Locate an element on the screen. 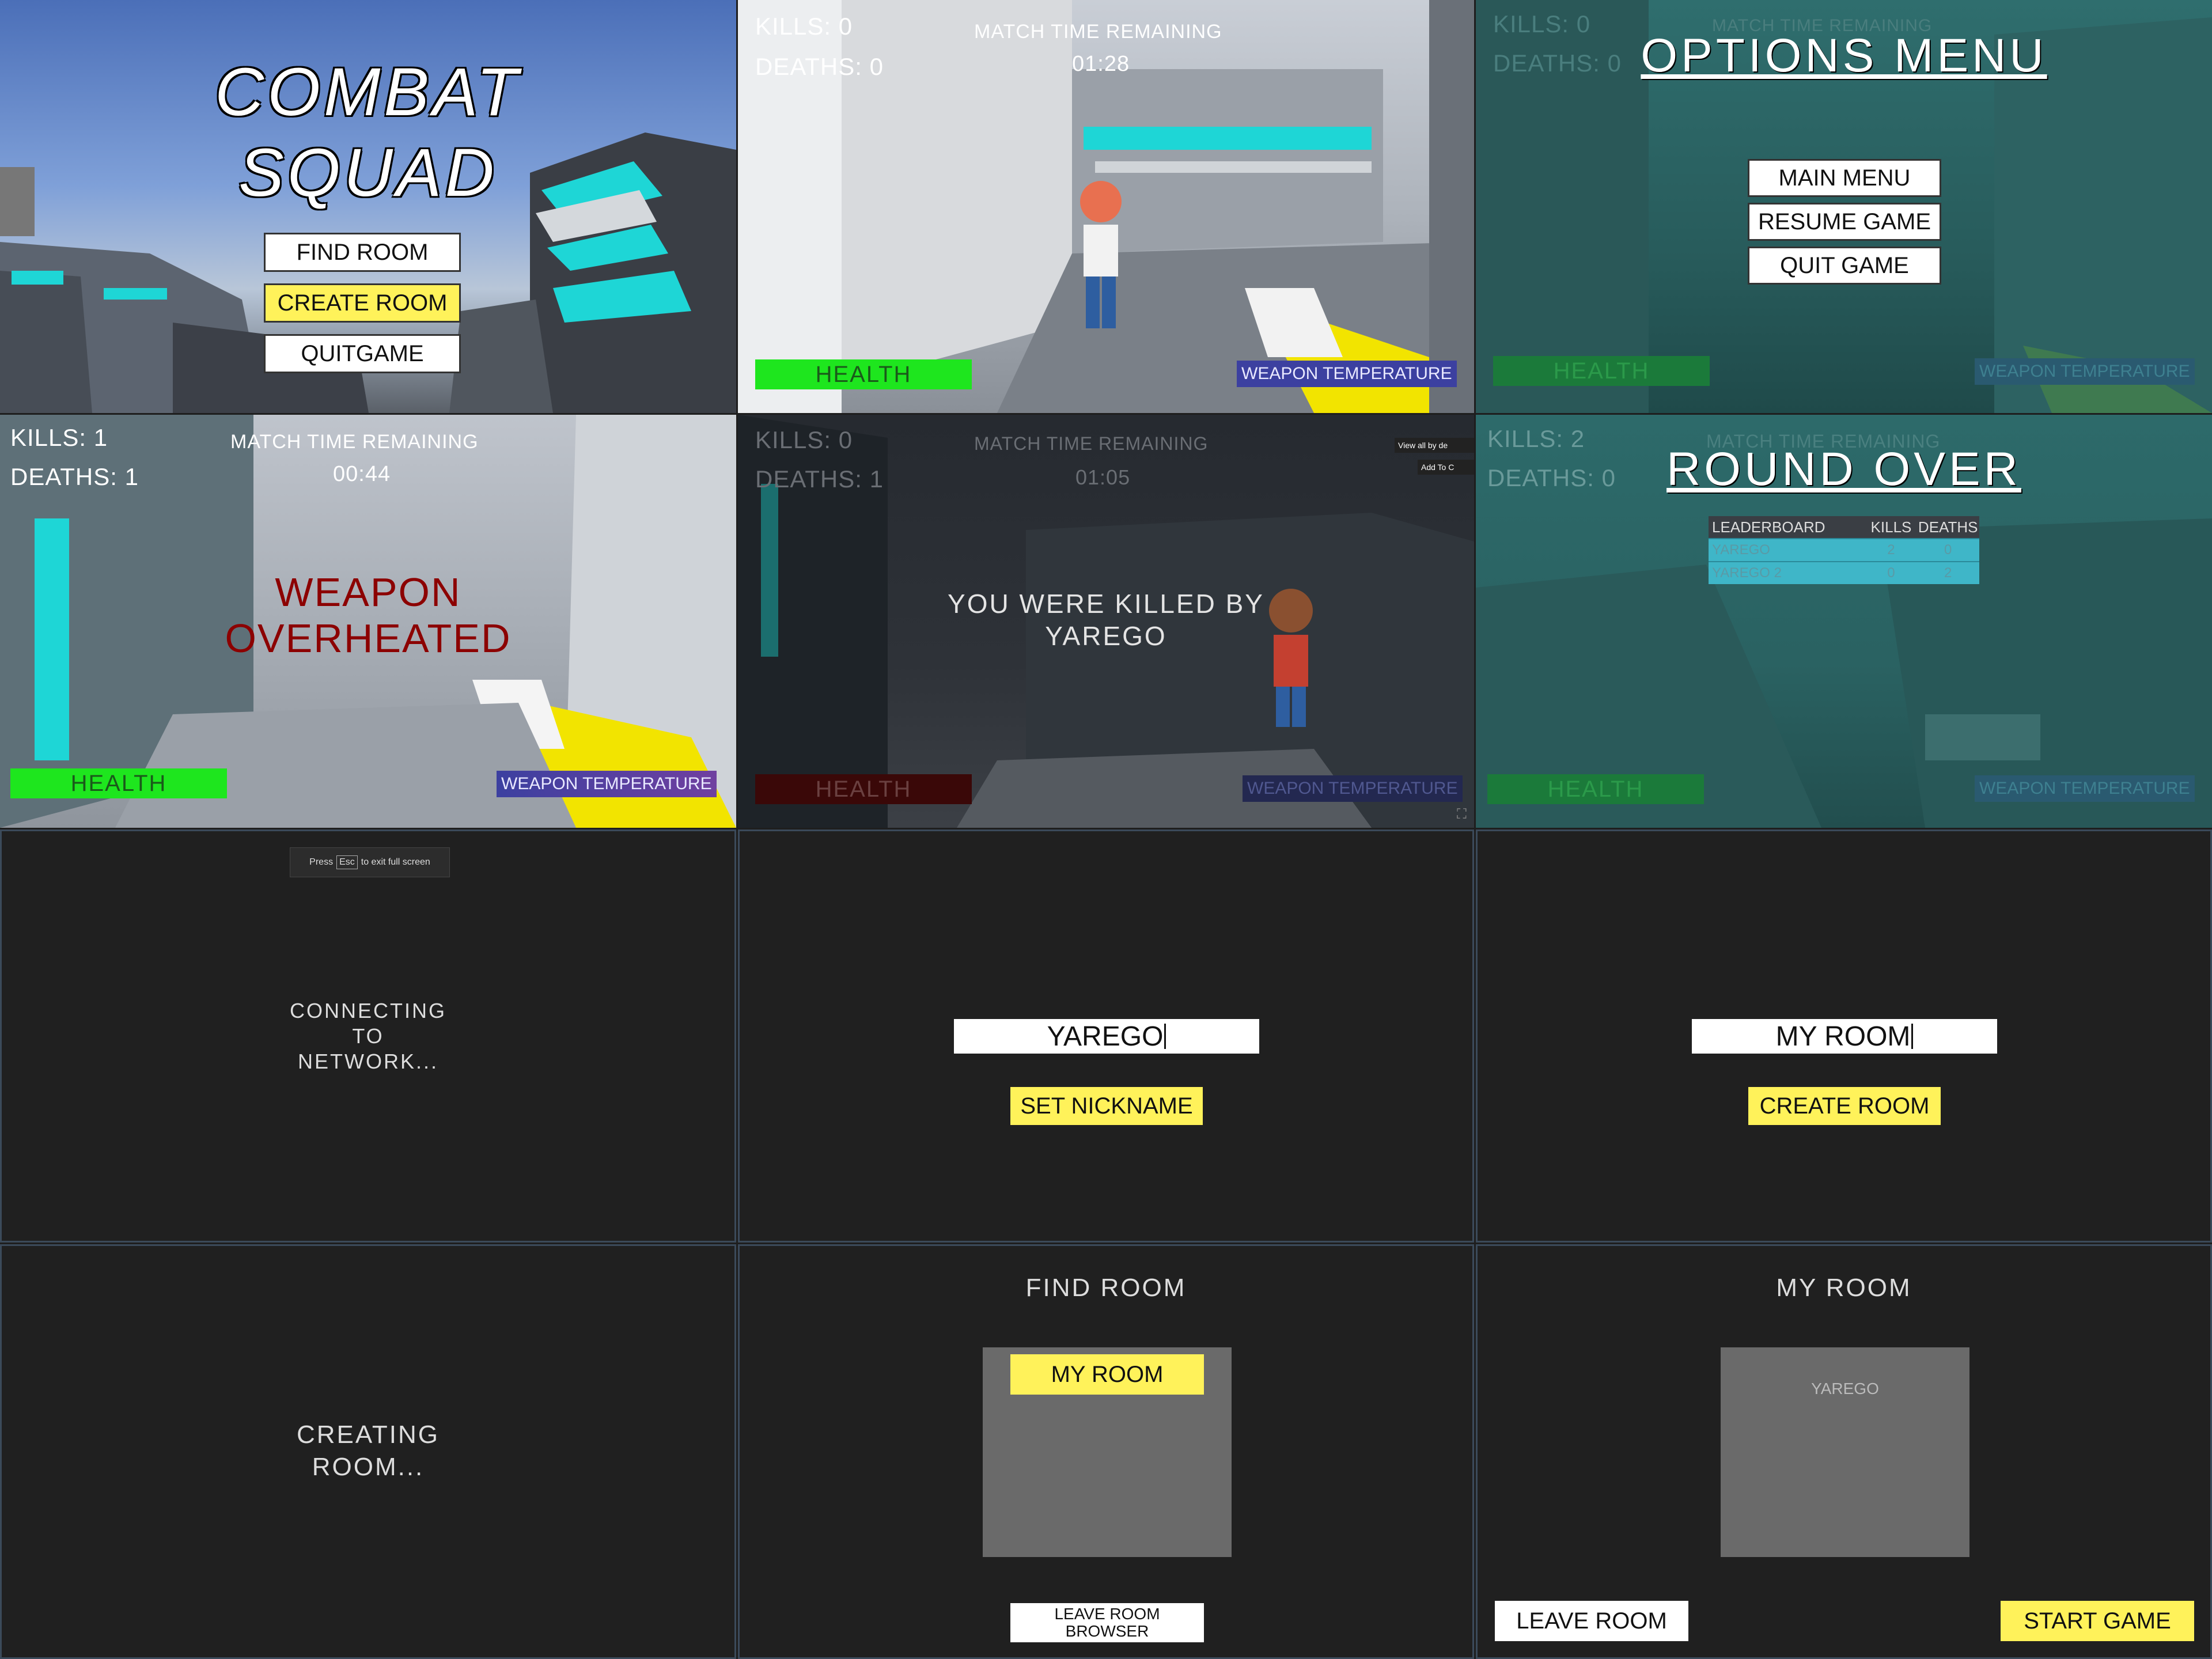 The width and height of the screenshot is (2212, 1659). main-menu-button: MAIN MENU is located at coordinates (1844, 178).